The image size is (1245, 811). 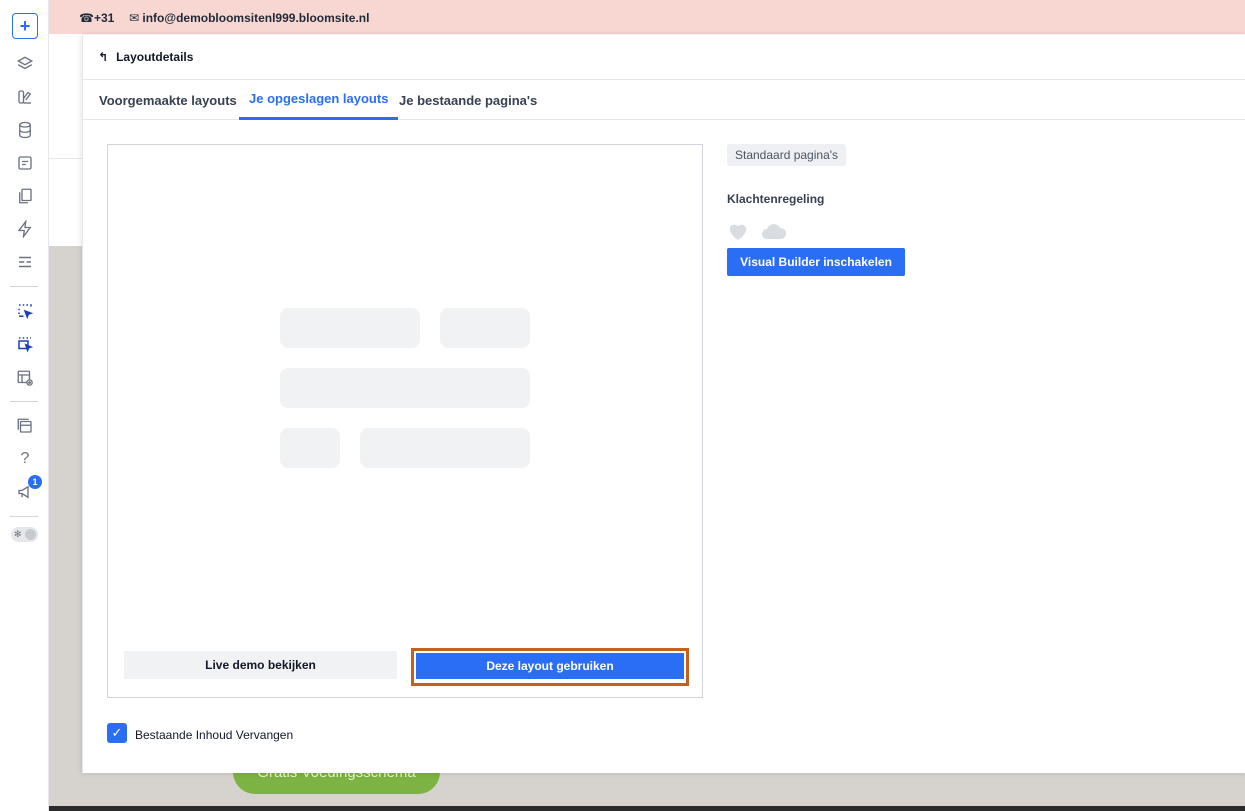 What do you see at coordinates (25, 262) in the screenshot?
I see `sections-icon` at bounding box center [25, 262].